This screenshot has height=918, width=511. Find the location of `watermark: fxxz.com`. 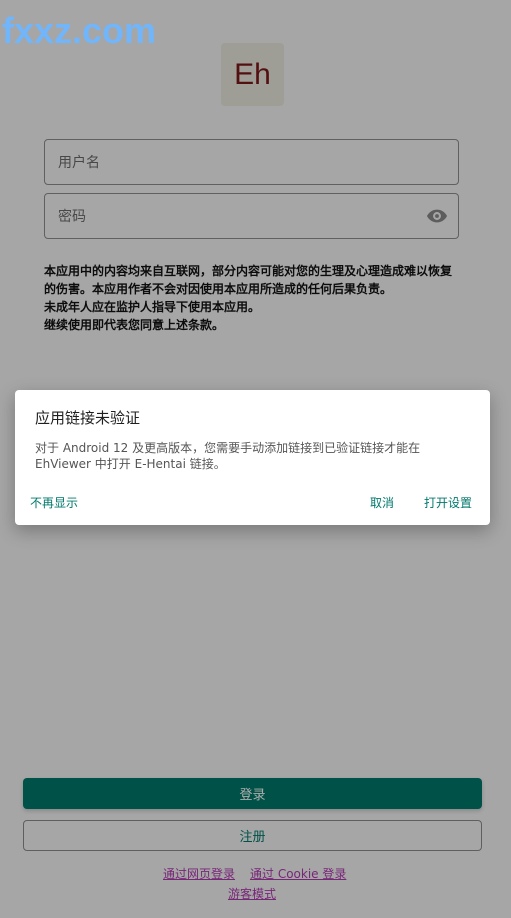

watermark: fxxz.com is located at coordinates (79, 30).